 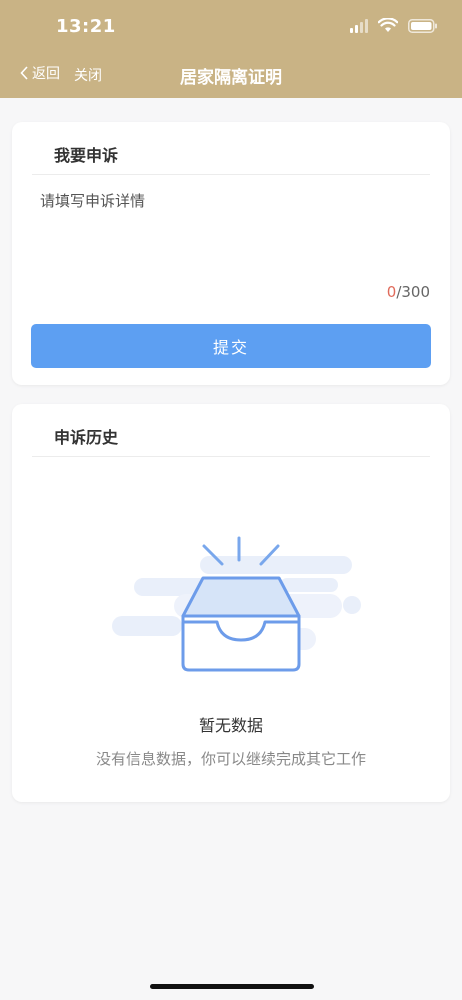 What do you see at coordinates (423, 25) in the screenshot?
I see `battery-icon` at bounding box center [423, 25].